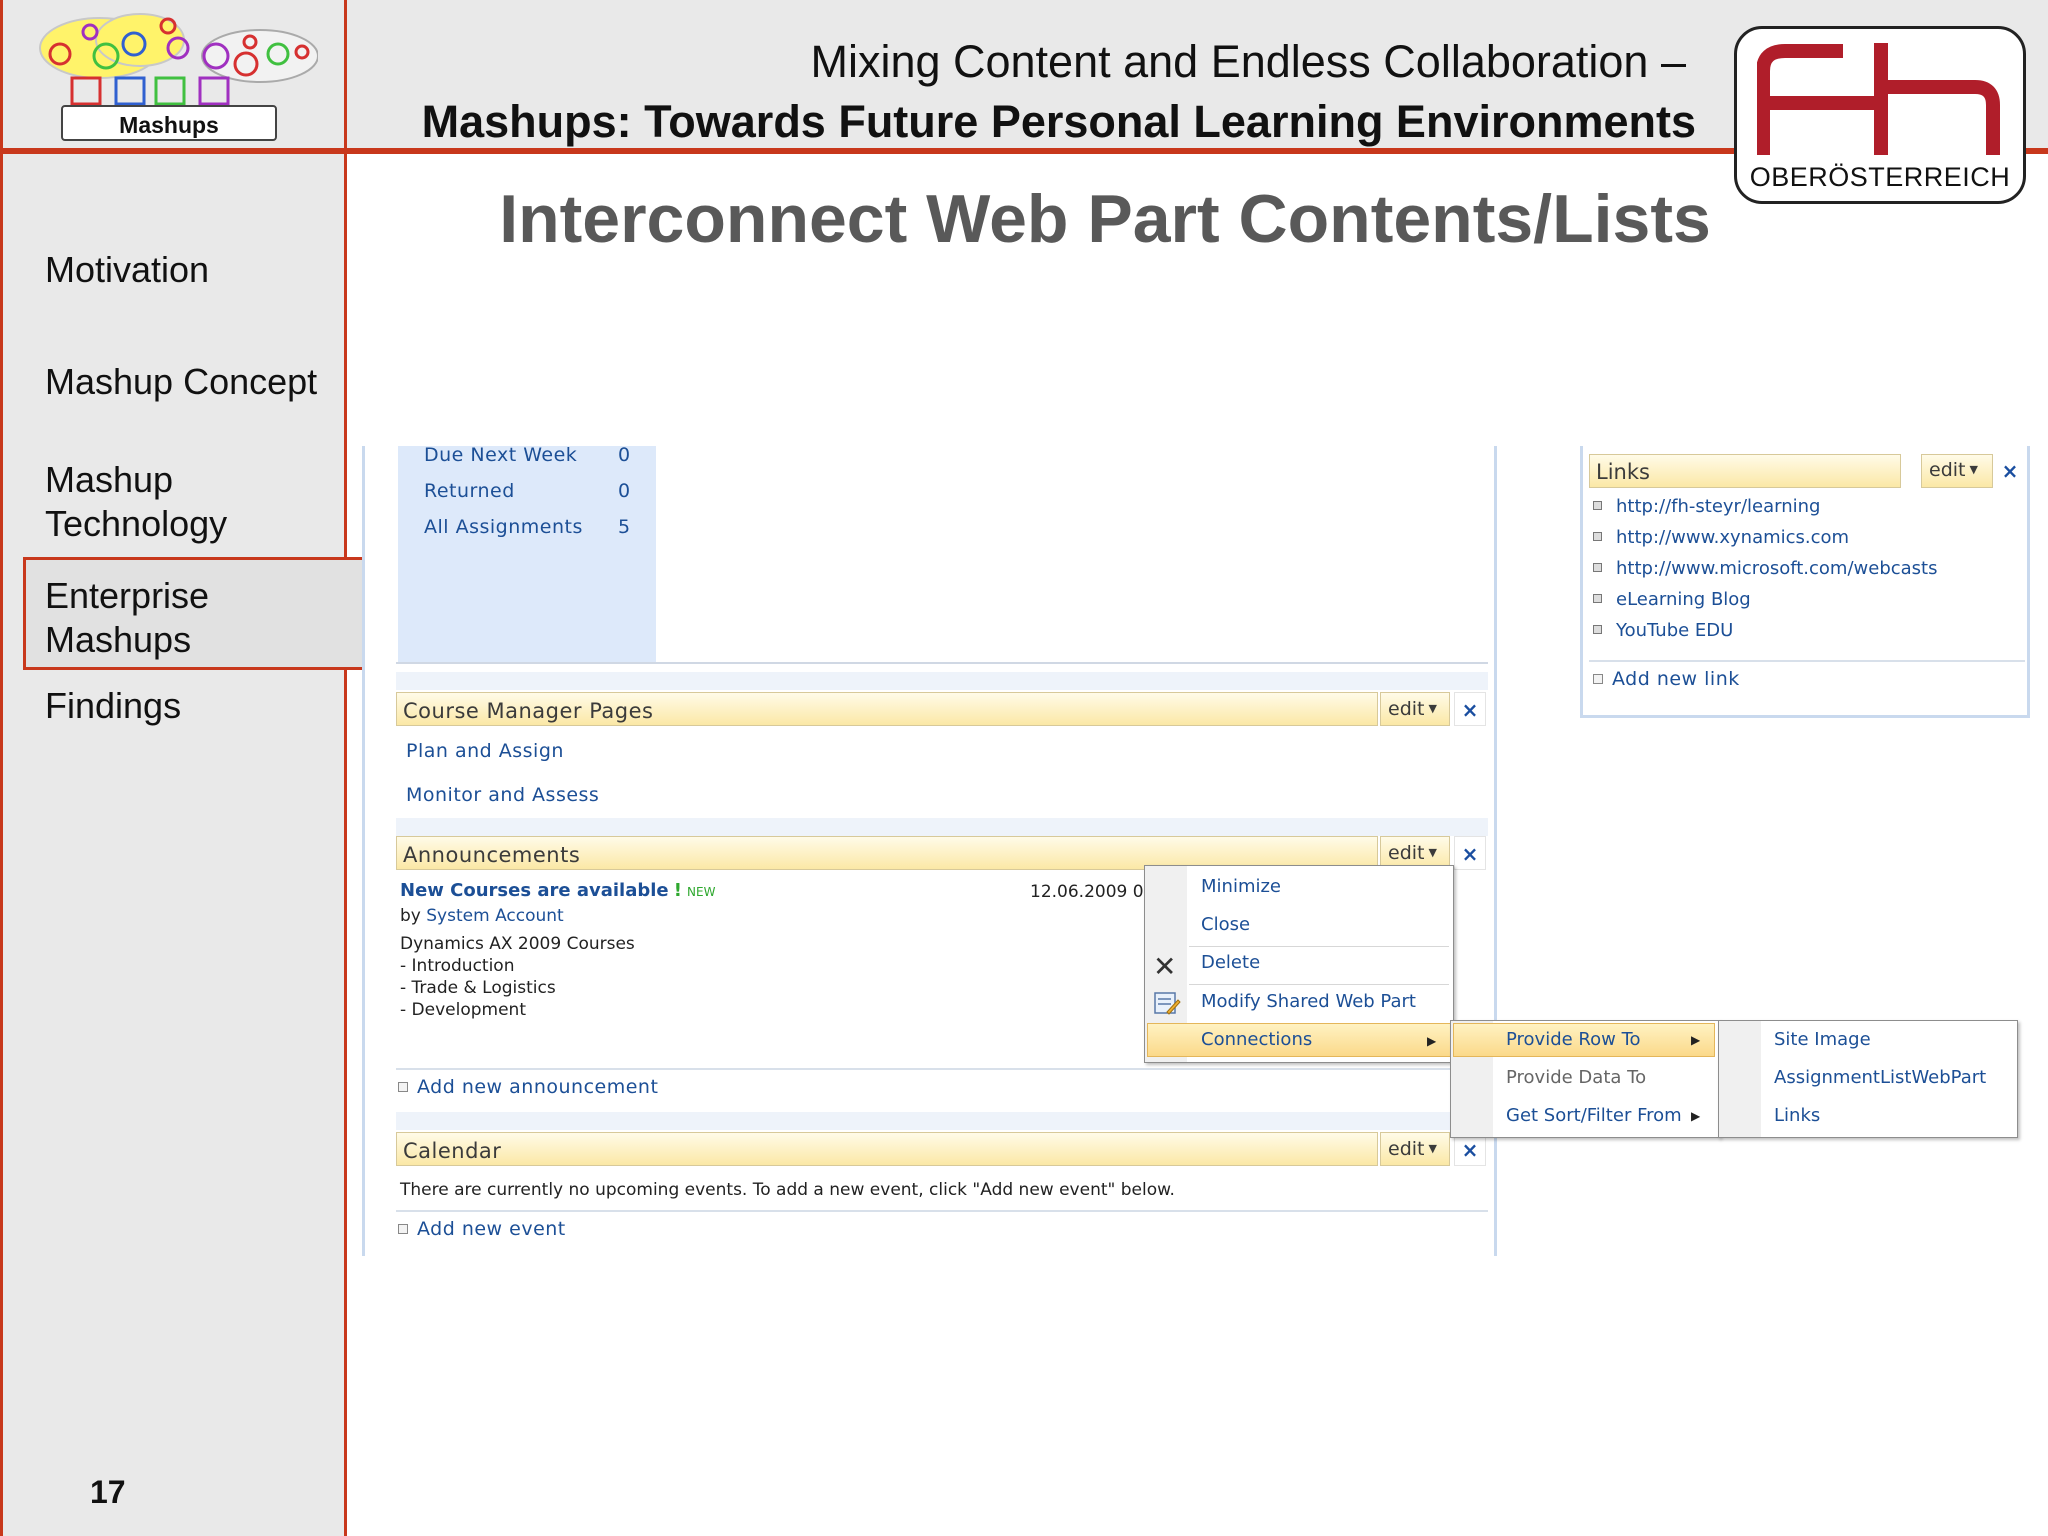 Image resolution: width=2048 pixels, height=1536 pixels. I want to click on menu-item-get-sort-filter-from: Get Sort/Filter From, so click(1594, 1115).